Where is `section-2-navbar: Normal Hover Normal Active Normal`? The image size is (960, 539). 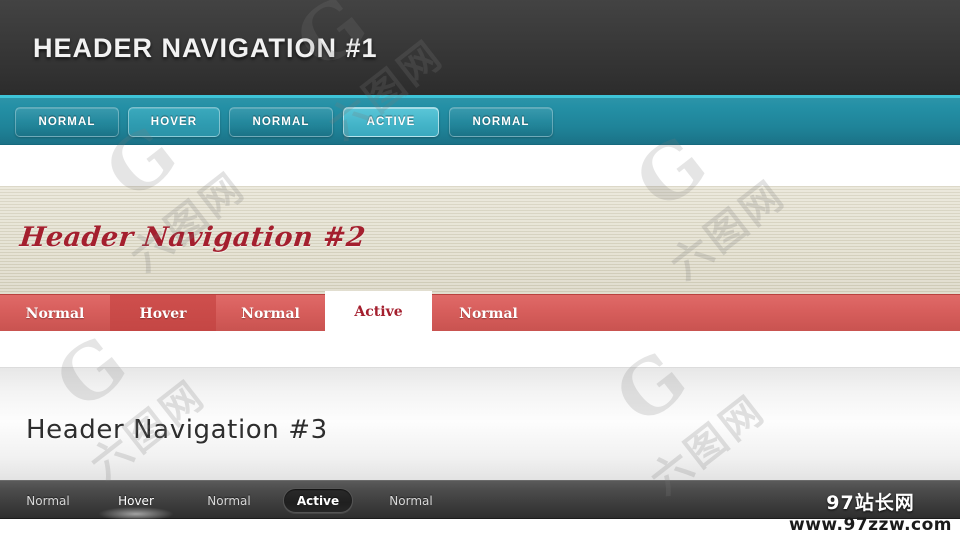 section-2-navbar: Normal Hover Normal Active Normal is located at coordinates (480, 311).